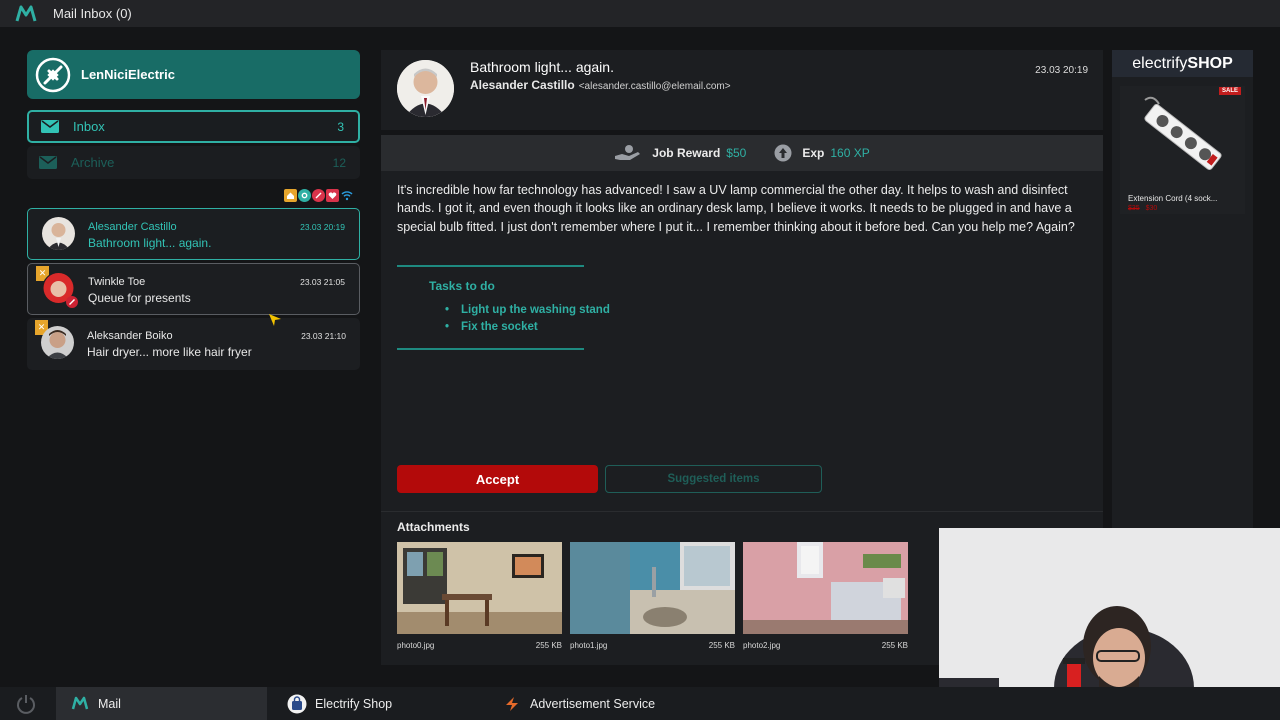  What do you see at coordinates (522, 85) in the screenshot?
I see `sender-name: Alesander Castillo` at bounding box center [522, 85].